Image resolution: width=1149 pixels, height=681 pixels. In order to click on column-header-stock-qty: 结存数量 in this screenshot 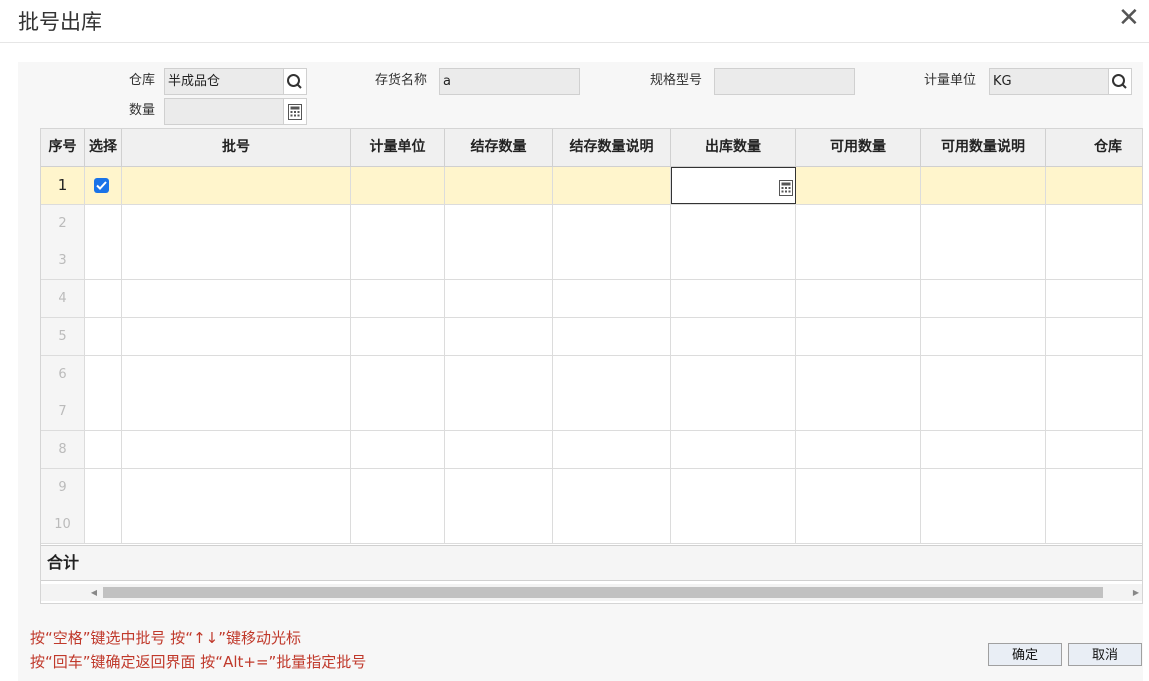, I will do `click(499, 147)`.